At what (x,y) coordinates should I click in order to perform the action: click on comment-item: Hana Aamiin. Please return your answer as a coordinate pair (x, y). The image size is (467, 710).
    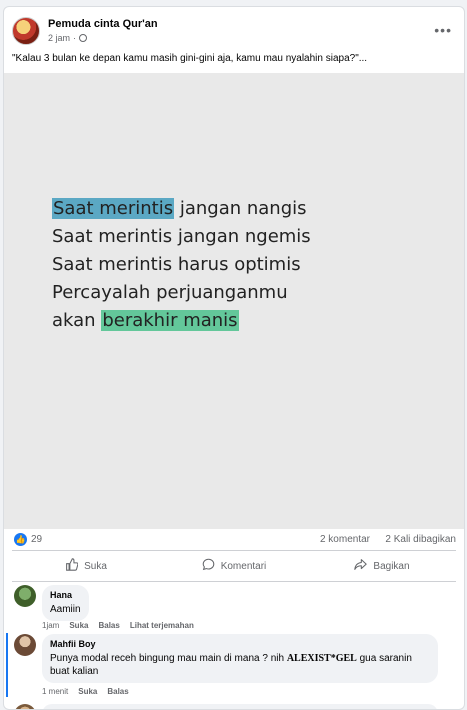
    Looking at the image, I should click on (234, 605).